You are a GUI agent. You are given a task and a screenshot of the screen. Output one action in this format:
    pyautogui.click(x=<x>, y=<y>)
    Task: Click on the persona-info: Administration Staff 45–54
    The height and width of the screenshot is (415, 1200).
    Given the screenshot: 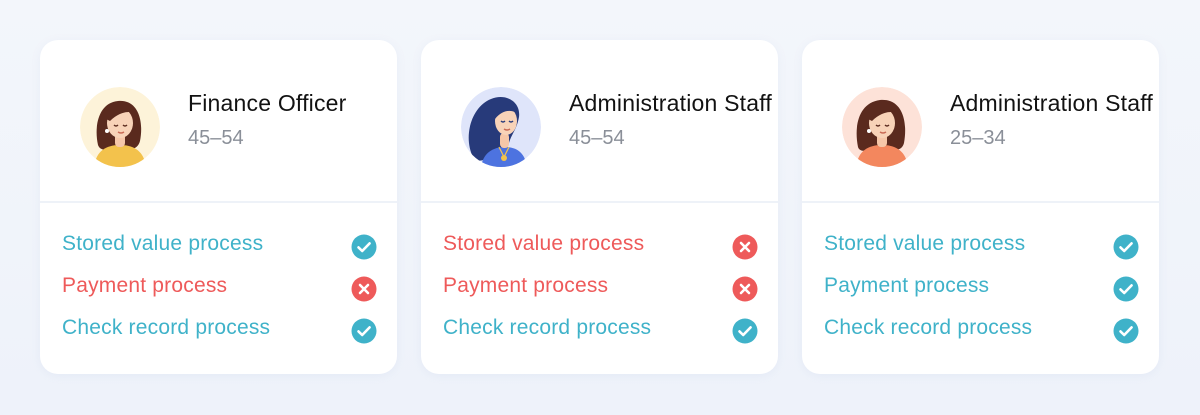 What is the action you would take?
    pyautogui.click(x=670, y=120)
    